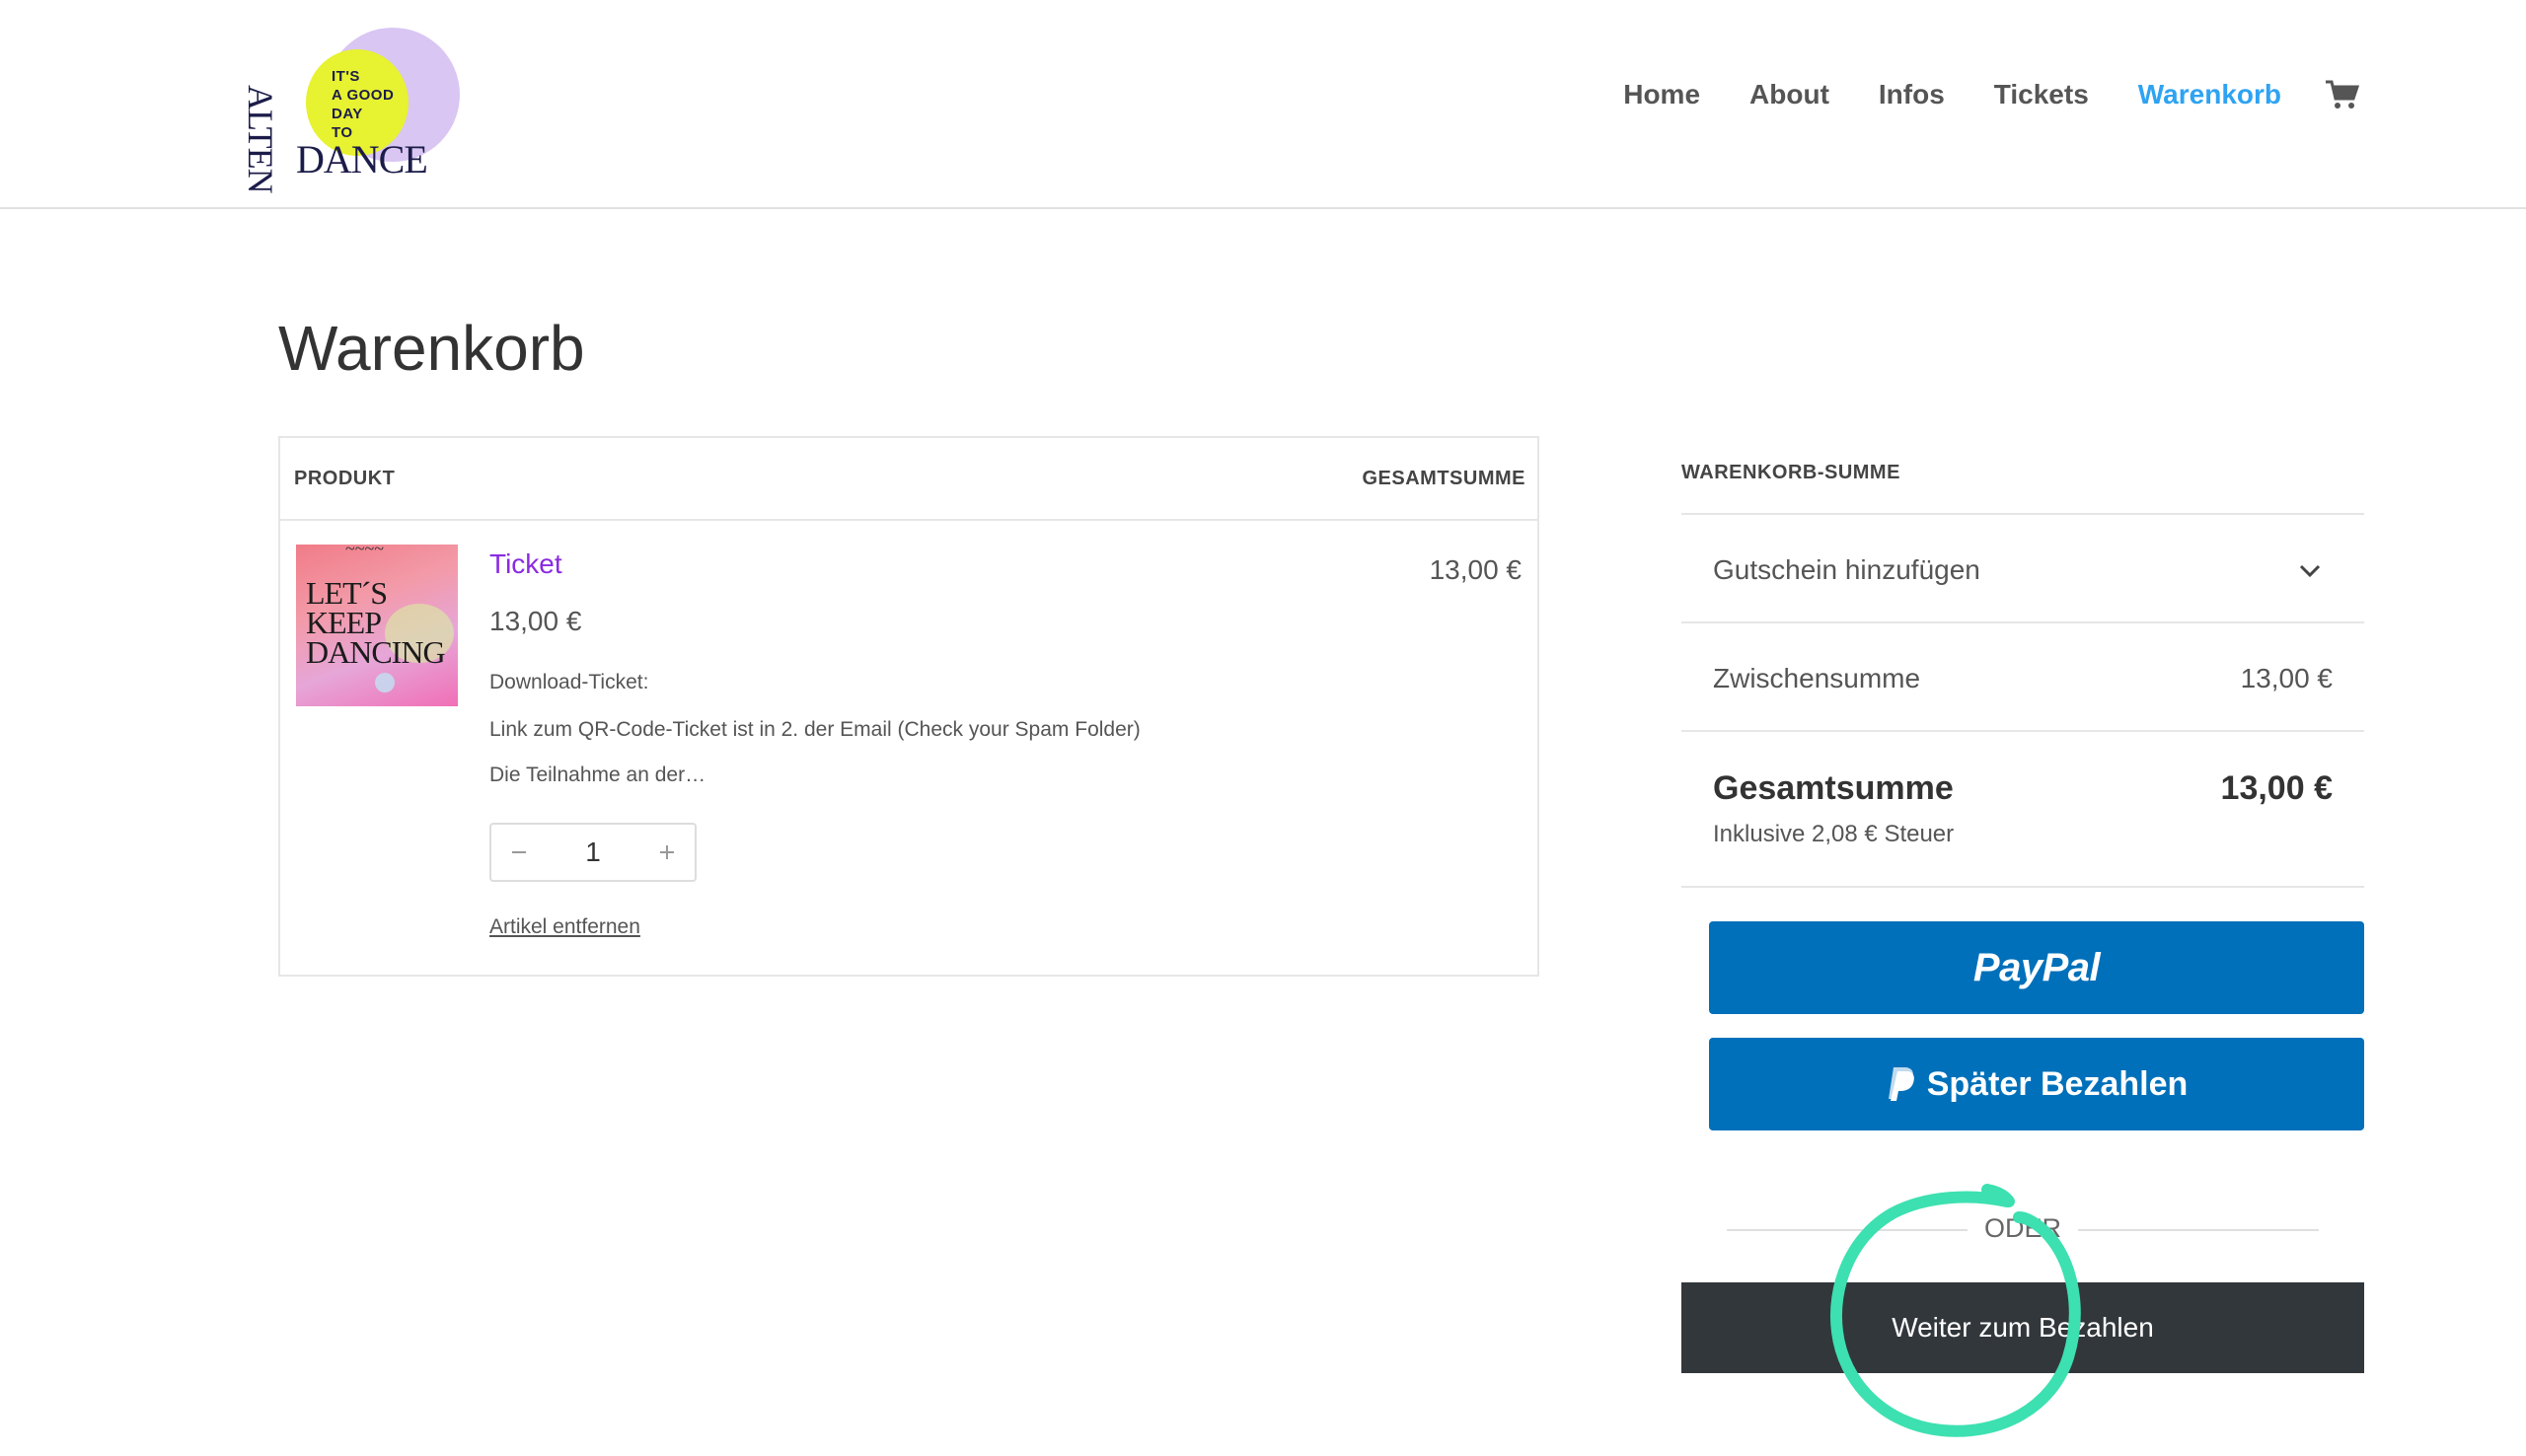  I want to click on product-description-line: Download-Ticket:, so click(569, 682).